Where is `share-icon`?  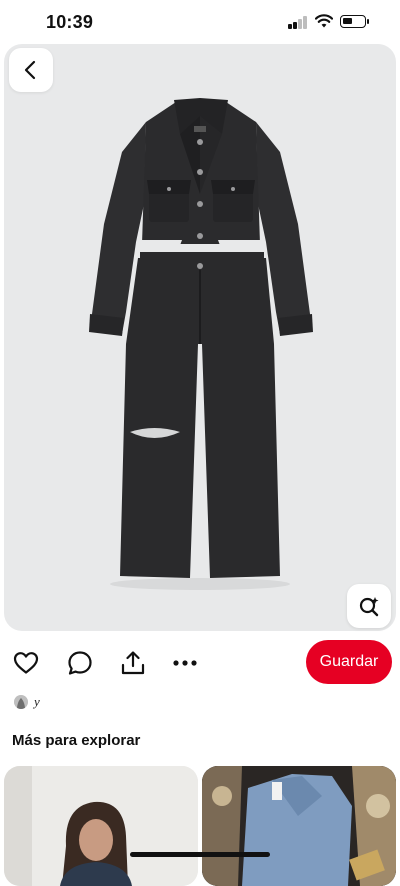
share-icon is located at coordinates (133, 663).